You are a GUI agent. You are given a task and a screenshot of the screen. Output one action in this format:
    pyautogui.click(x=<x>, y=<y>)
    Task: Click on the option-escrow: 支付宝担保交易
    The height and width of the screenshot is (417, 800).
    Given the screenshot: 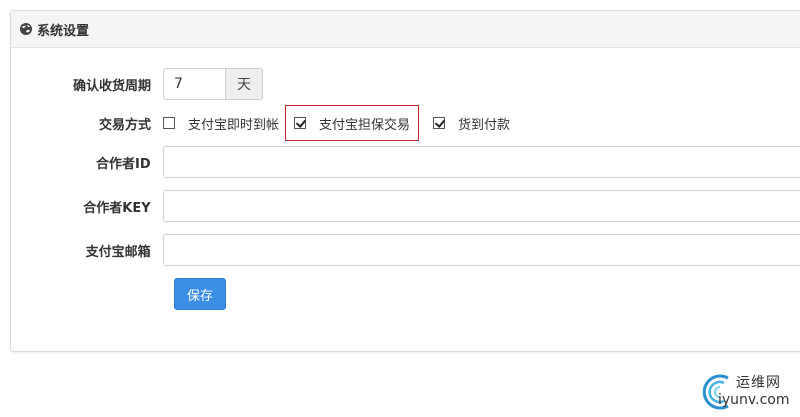 What is the action you would take?
    pyautogui.click(x=352, y=123)
    